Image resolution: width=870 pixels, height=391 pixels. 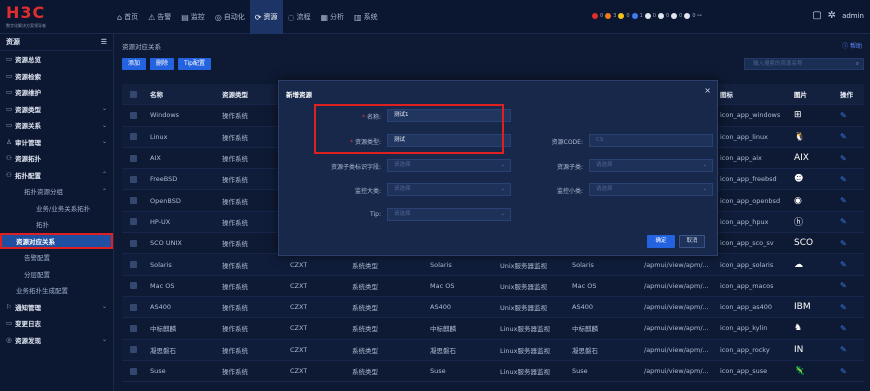 What do you see at coordinates (56, 59) in the screenshot?
I see `sidebar-item-overview: ▭ 资源总览` at bounding box center [56, 59].